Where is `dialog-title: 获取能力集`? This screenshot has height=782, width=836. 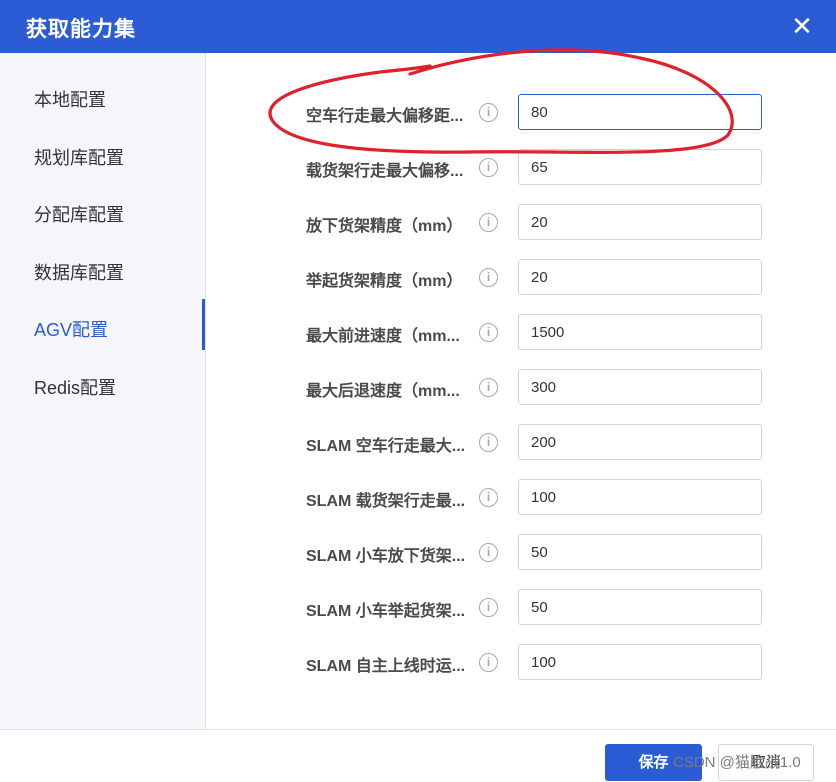 dialog-title: 获取能力集 is located at coordinates (81, 29).